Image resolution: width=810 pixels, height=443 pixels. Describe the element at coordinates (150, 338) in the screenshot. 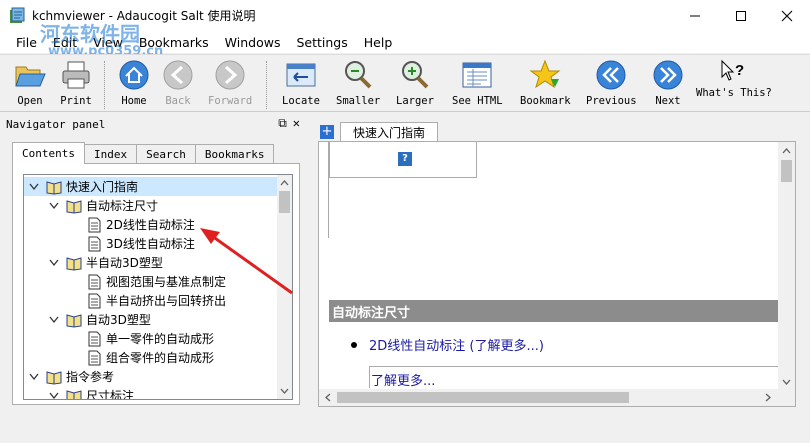

I see `tree-item: 单一零件的自动成形` at that location.